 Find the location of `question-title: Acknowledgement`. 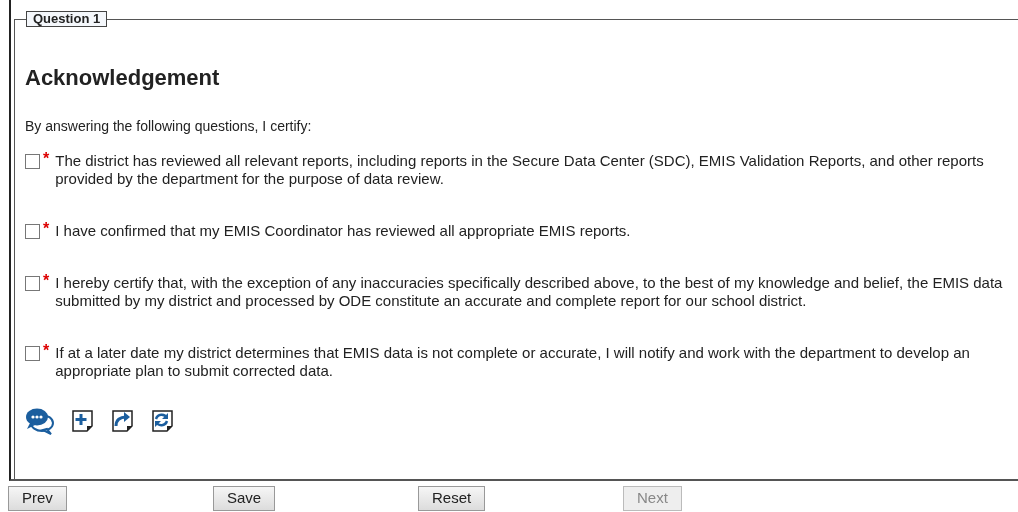

question-title: Acknowledgement is located at coordinates (123, 78).